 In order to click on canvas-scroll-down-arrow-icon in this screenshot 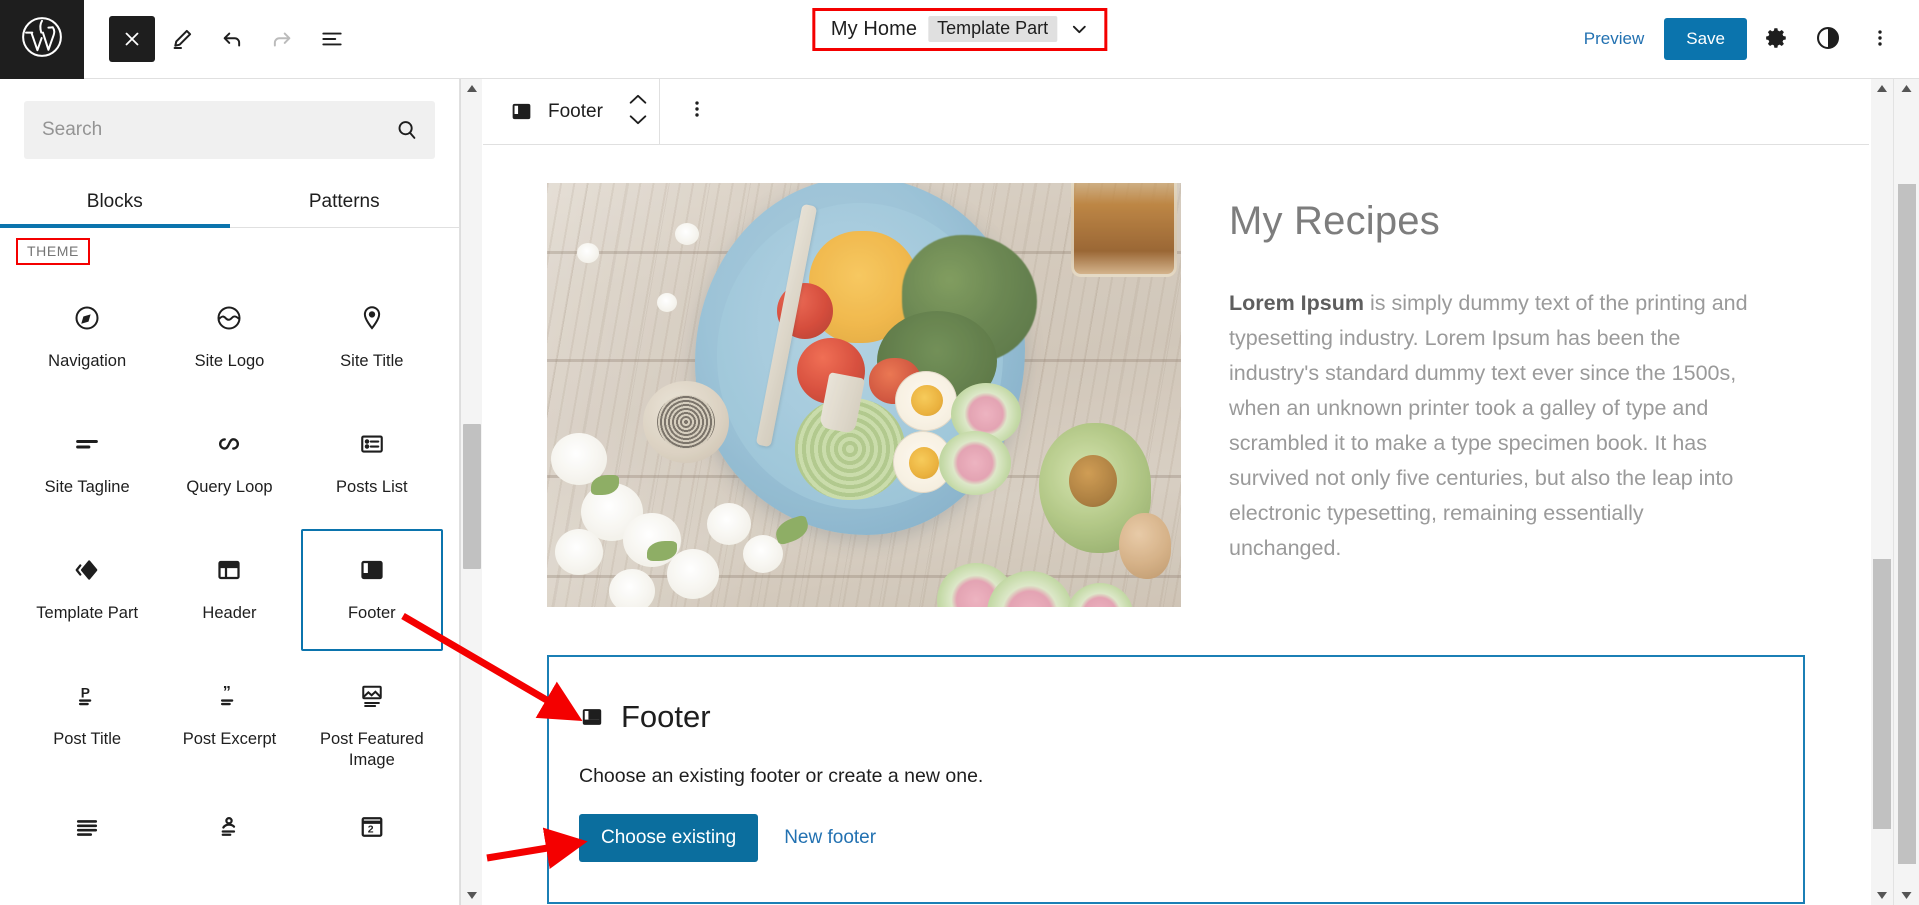, I will do `click(1882, 895)`.